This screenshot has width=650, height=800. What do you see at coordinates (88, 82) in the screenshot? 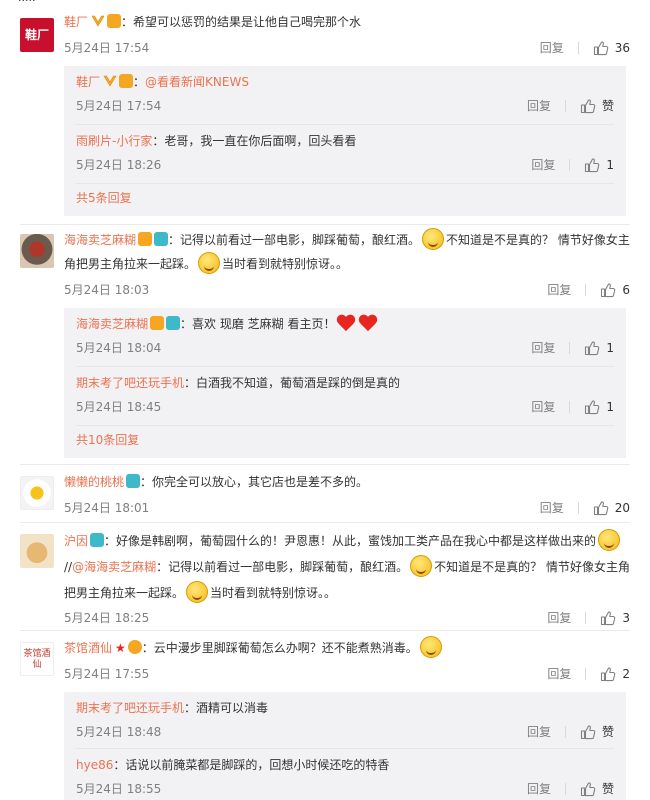
I see `reply-username: 鞋厂` at bounding box center [88, 82].